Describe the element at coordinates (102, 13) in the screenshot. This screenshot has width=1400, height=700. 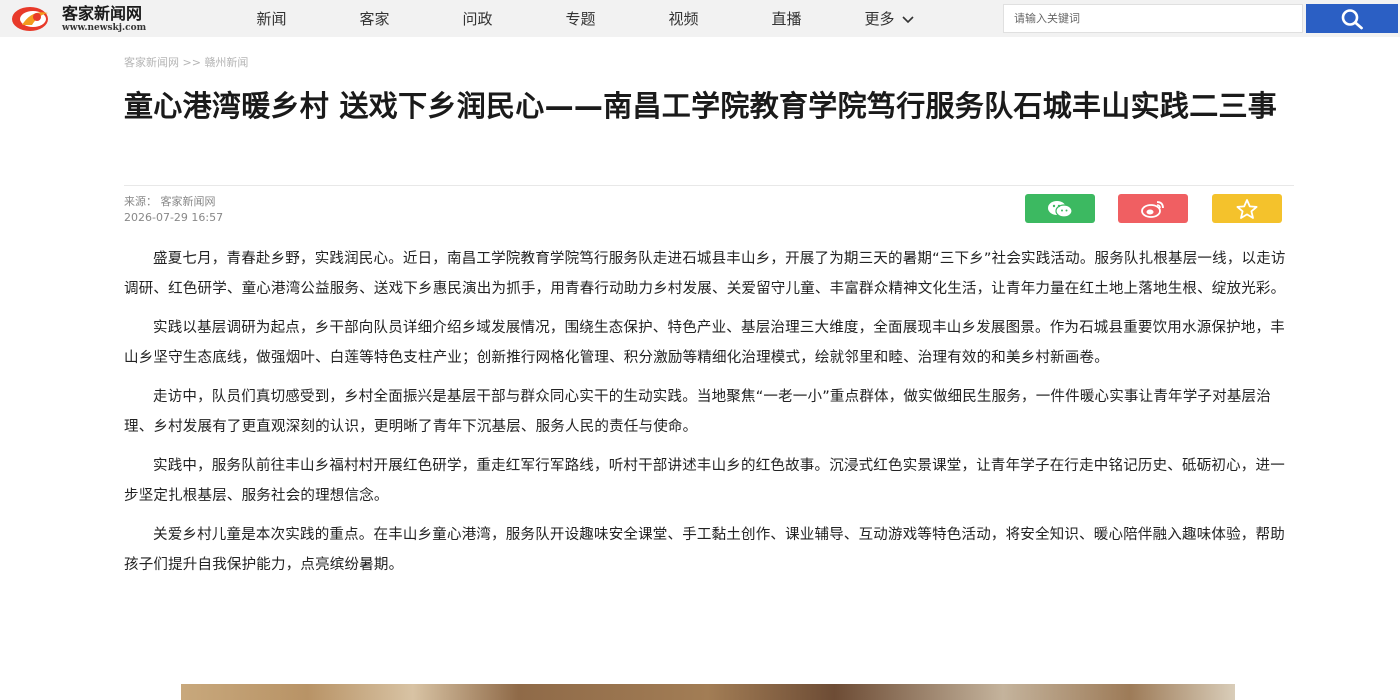
I see `logo-name: 客家新闻网` at that location.